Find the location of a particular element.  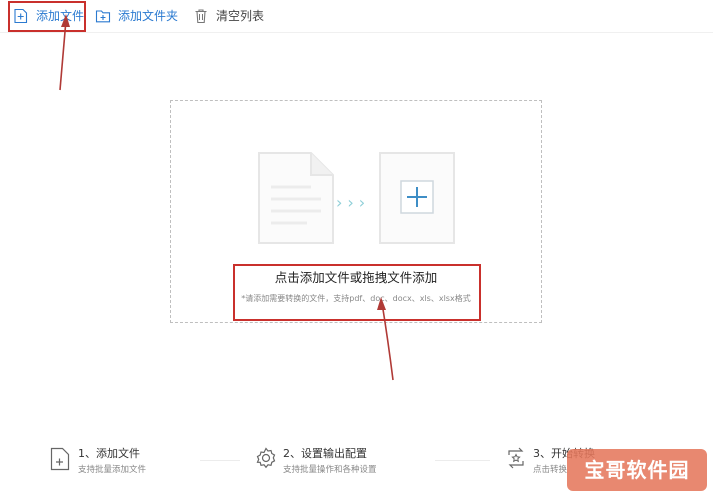

trash-icon is located at coordinates (201, 16).